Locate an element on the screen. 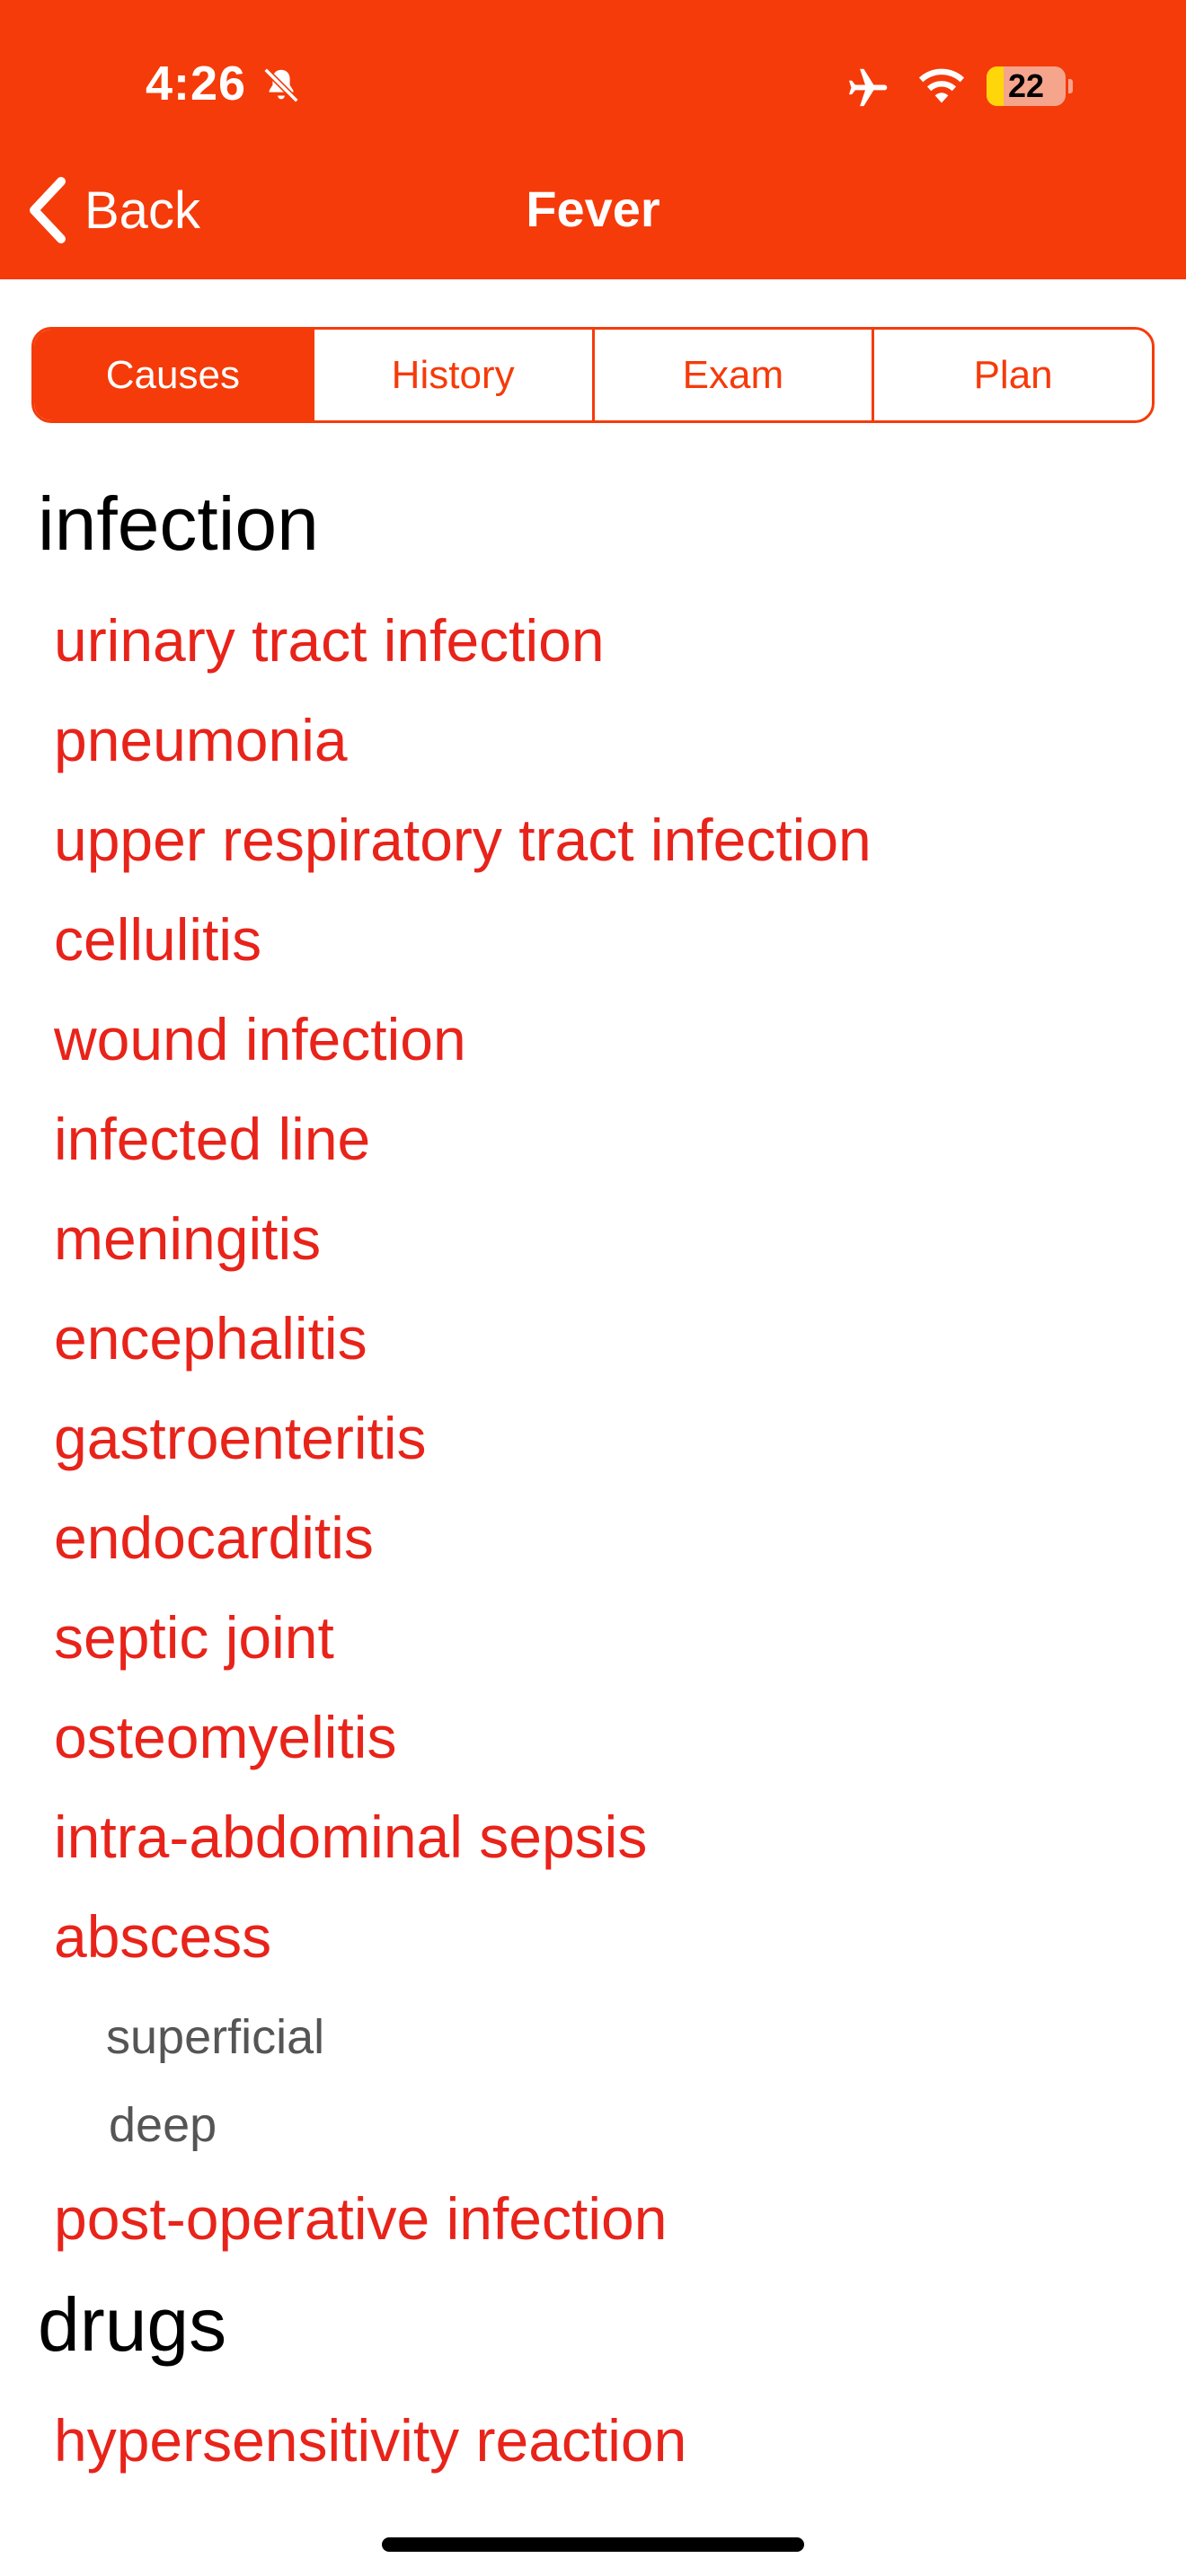  battery-icon: 22 is located at coordinates (1026, 86).